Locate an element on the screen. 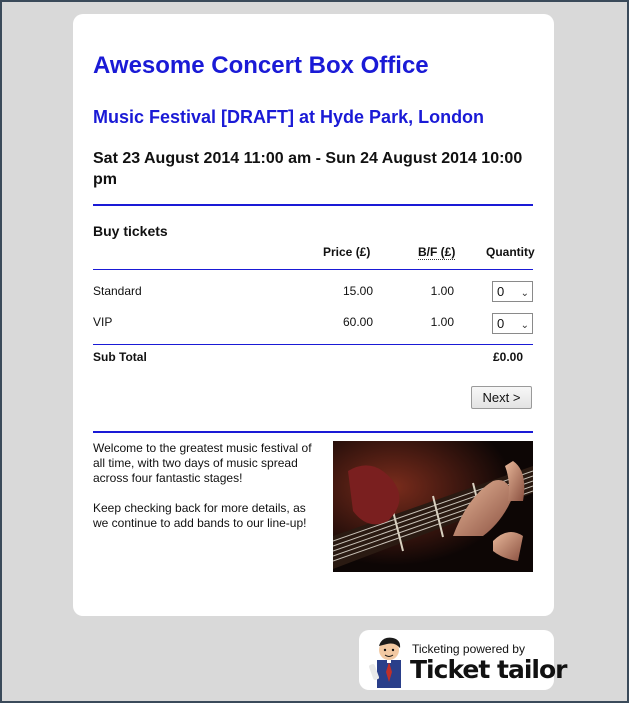 This screenshot has width=629, height=703. subtotal-value: £0.00 is located at coordinates (507, 357).